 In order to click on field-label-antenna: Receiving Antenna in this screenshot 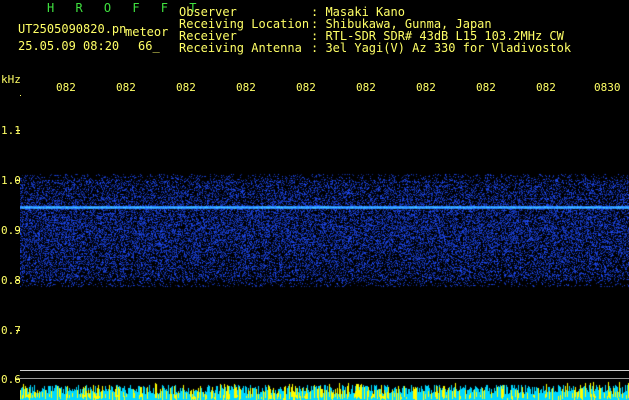, I will do `click(240, 48)`.